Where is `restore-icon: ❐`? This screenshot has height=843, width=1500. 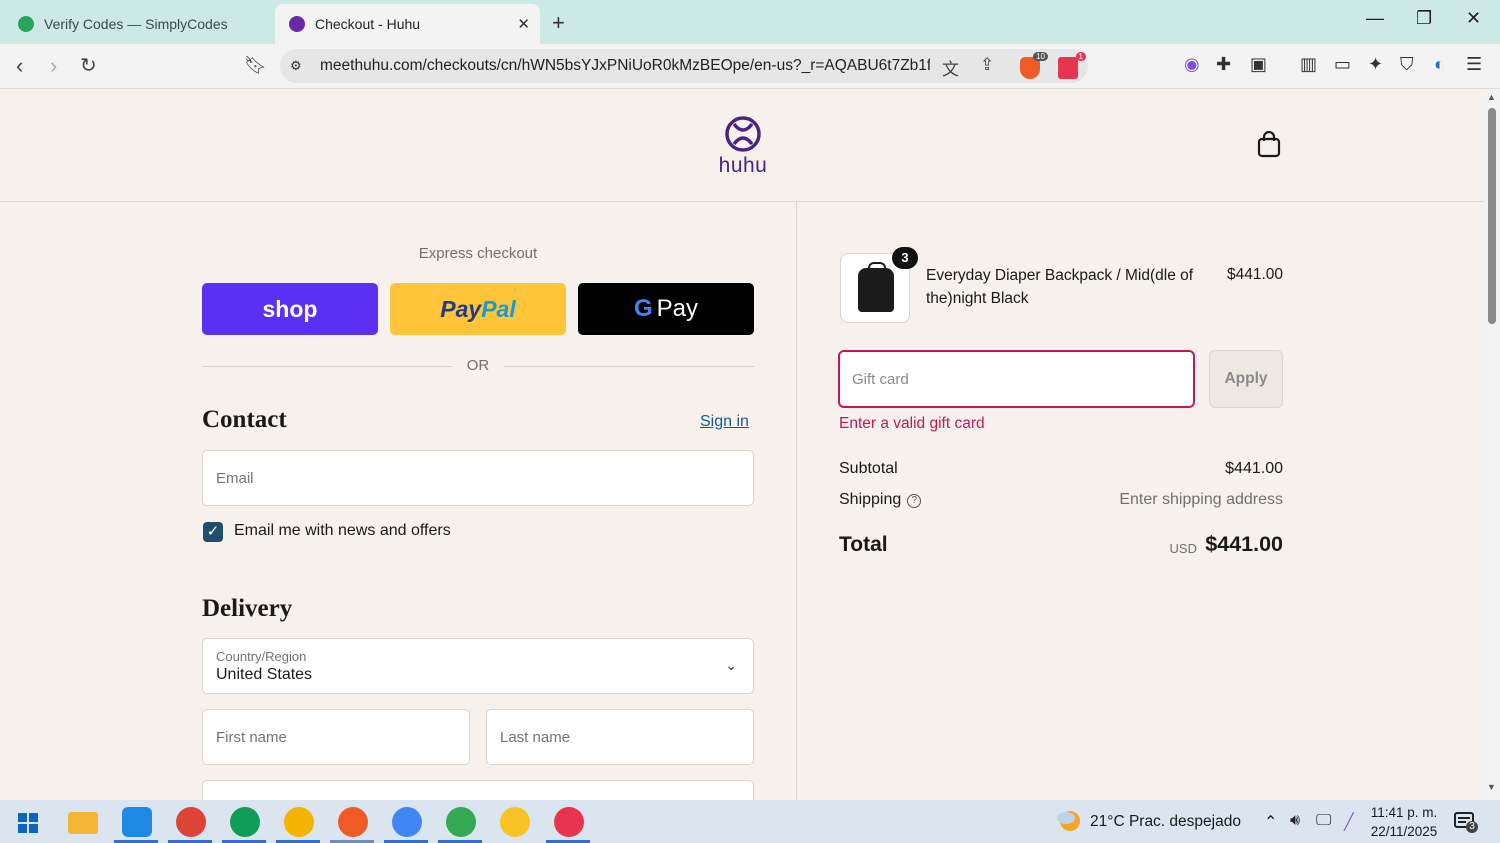 restore-icon: ❐ is located at coordinates (1424, 18).